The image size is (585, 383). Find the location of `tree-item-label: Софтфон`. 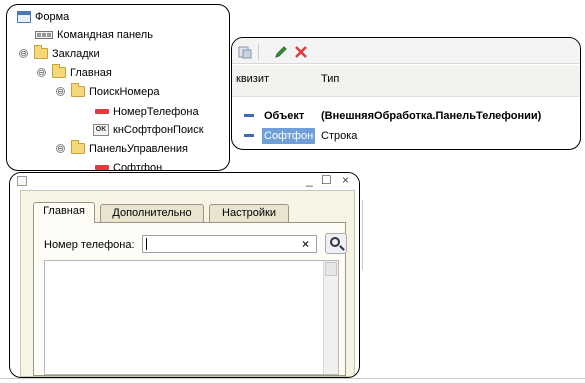

tree-item-label: Софтфон is located at coordinates (138, 166).